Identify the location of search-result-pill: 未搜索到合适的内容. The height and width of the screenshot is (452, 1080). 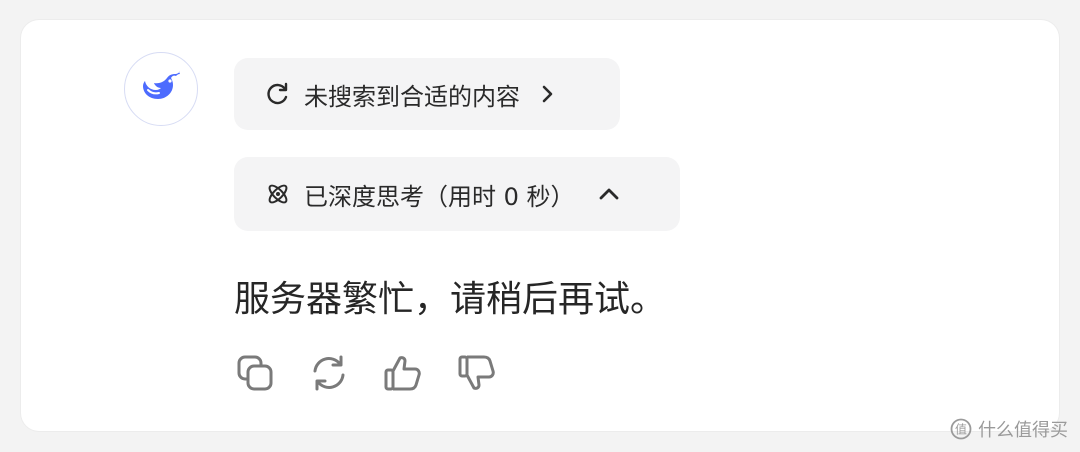
(427, 94).